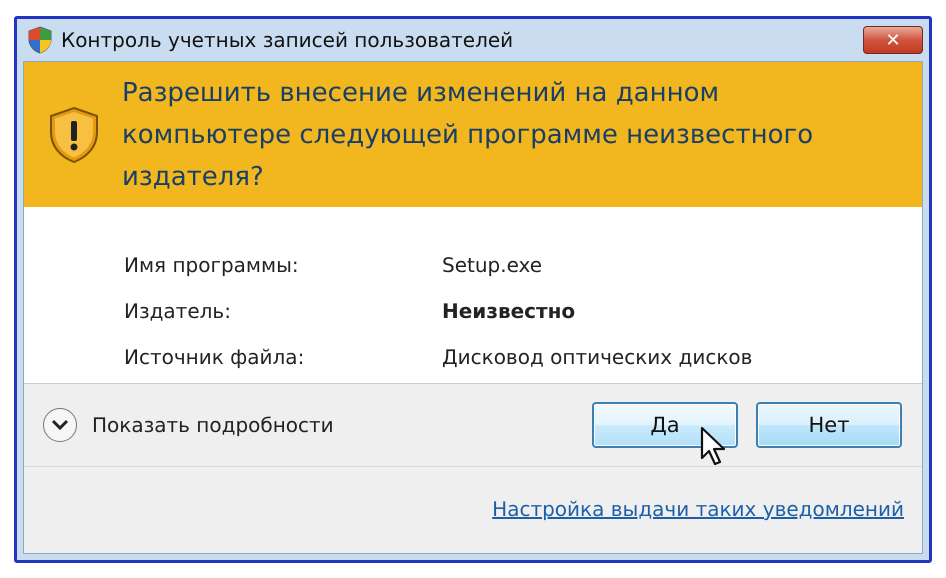  What do you see at coordinates (60, 425) in the screenshot?
I see `expand-icon` at bounding box center [60, 425].